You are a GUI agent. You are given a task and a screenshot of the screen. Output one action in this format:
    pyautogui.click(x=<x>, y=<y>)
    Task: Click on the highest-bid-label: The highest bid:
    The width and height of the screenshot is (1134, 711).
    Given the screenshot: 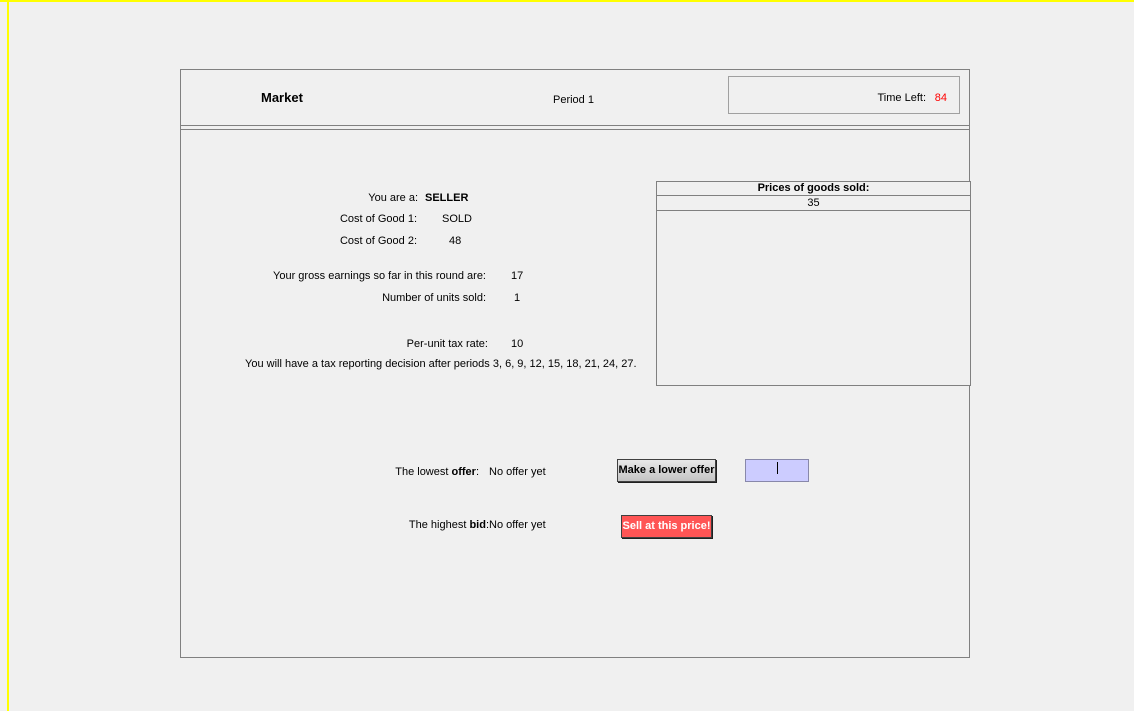 What is the action you would take?
    pyautogui.click(x=448, y=525)
    